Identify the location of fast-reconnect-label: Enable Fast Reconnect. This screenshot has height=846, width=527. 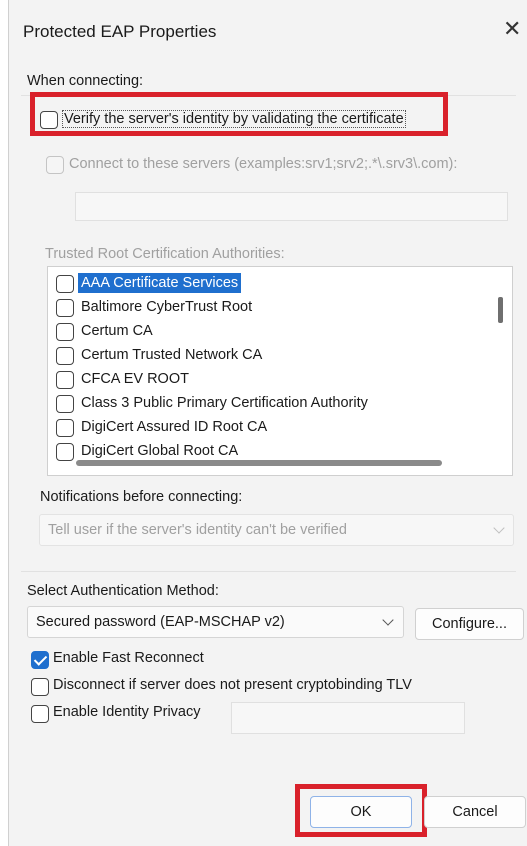
(128, 658).